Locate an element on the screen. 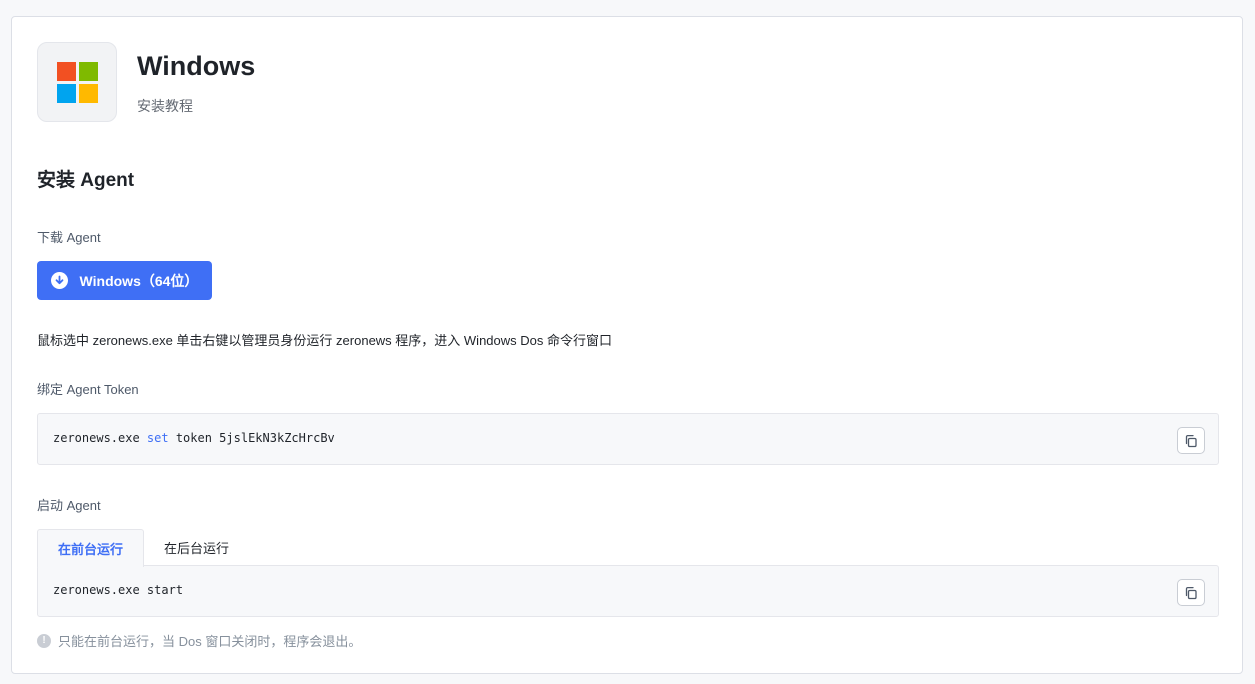 The width and height of the screenshot is (1255, 684). copy-start-command-button is located at coordinates (1191, 592).